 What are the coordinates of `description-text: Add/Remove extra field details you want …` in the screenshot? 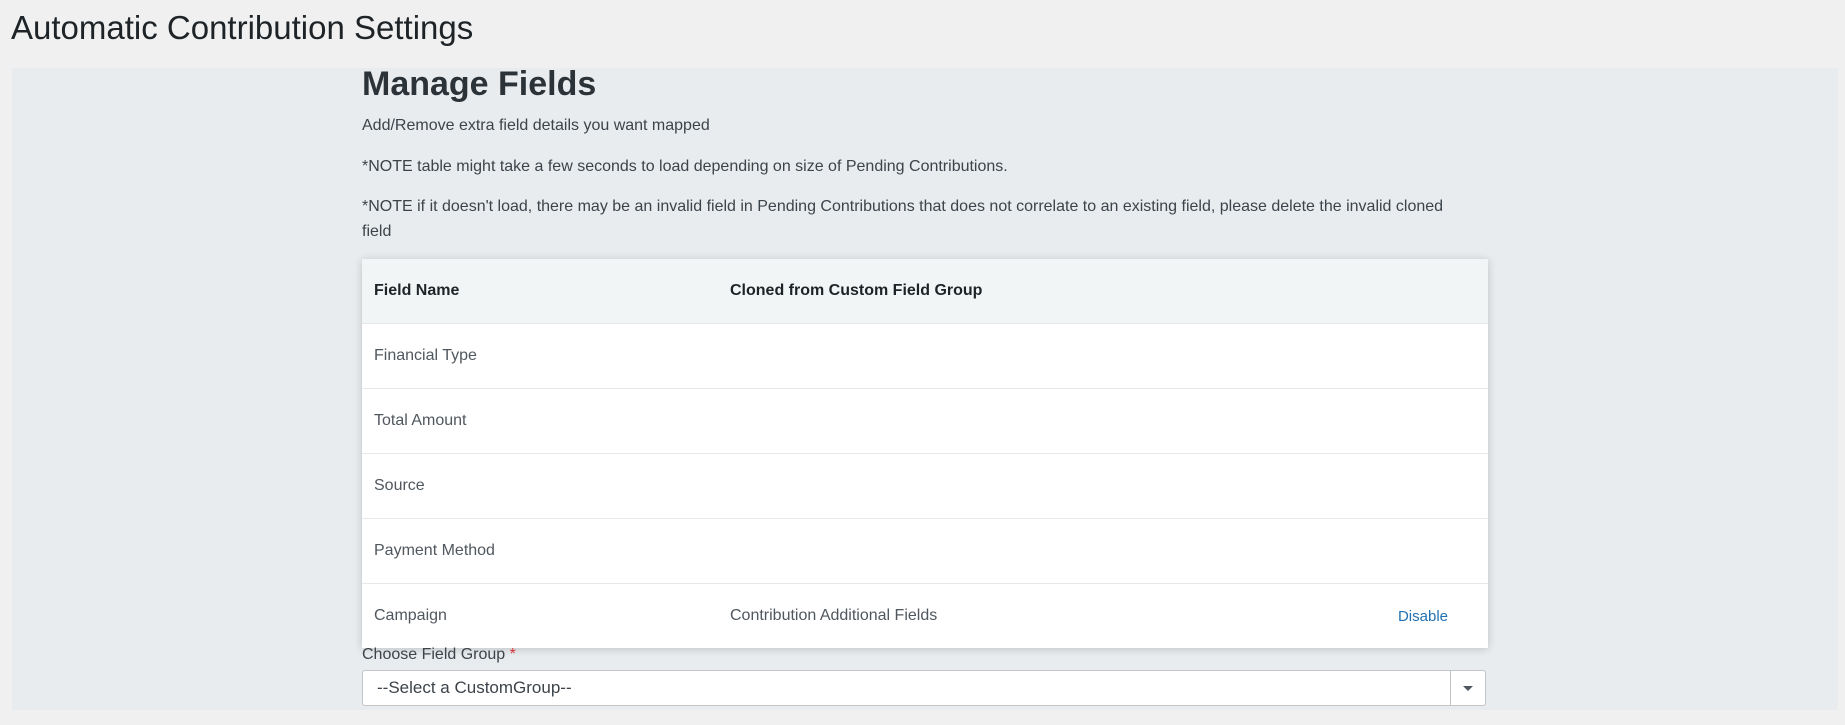 It's located at (536, 125).